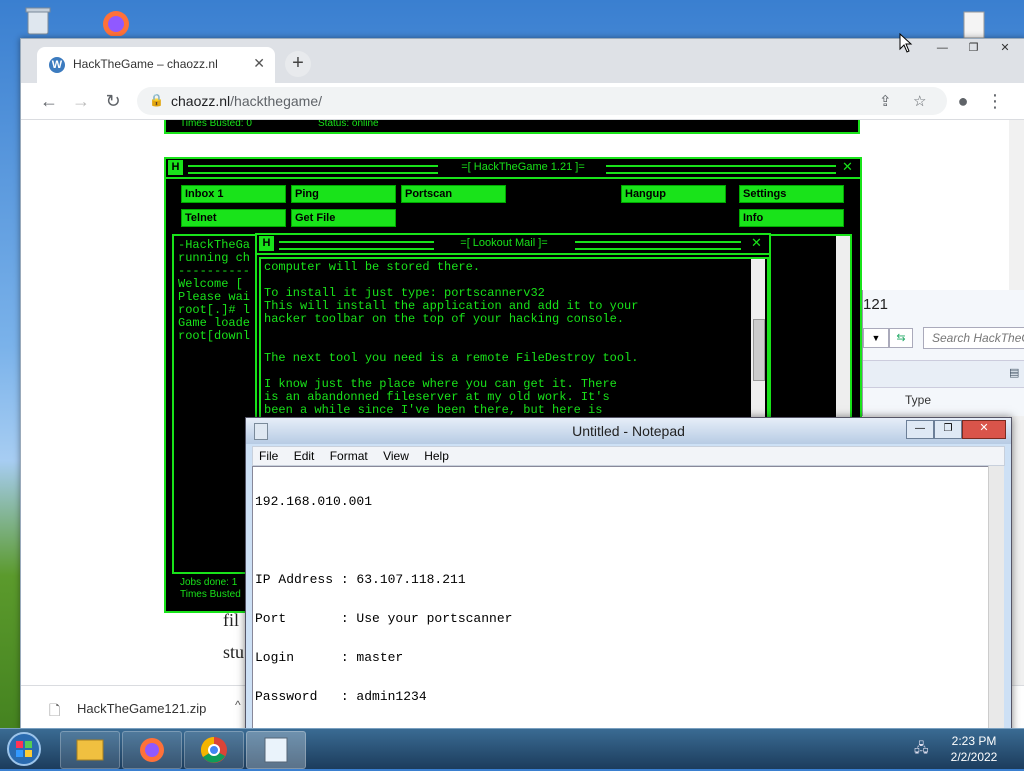  I want to click on browser-tab: W HackTheGame – chaozz.nl ✕, so click(156, 65).